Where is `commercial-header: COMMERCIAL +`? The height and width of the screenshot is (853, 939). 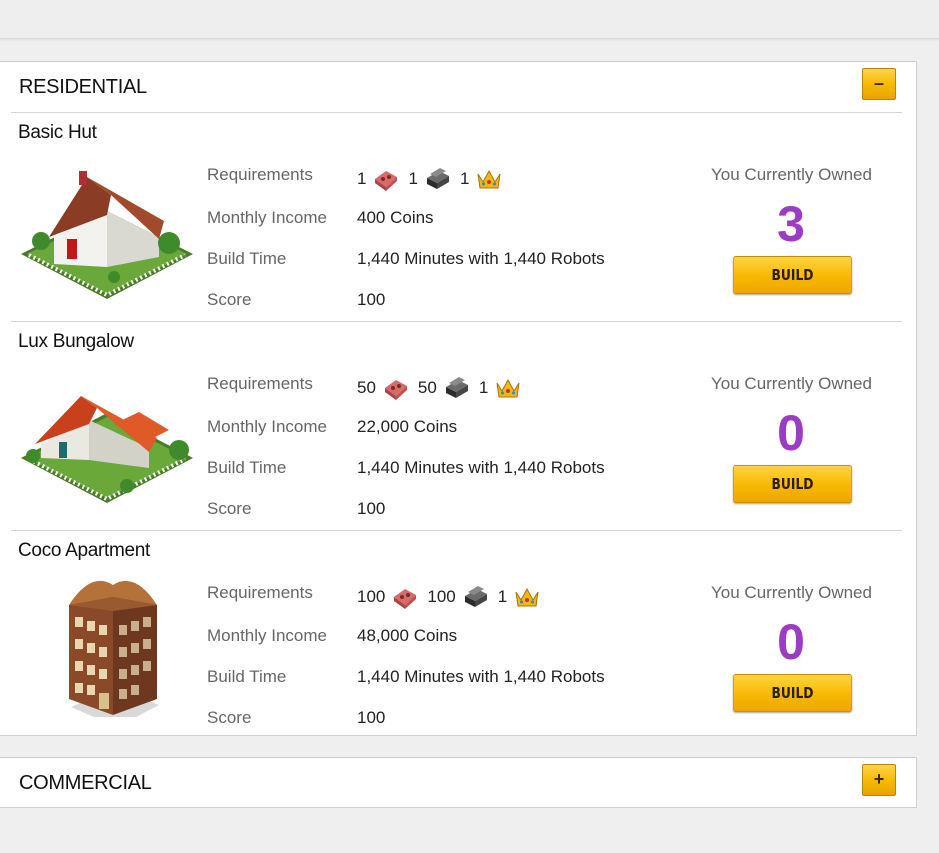 commercial-header: COMMERCIAL + is located at coordinates (456, 783).